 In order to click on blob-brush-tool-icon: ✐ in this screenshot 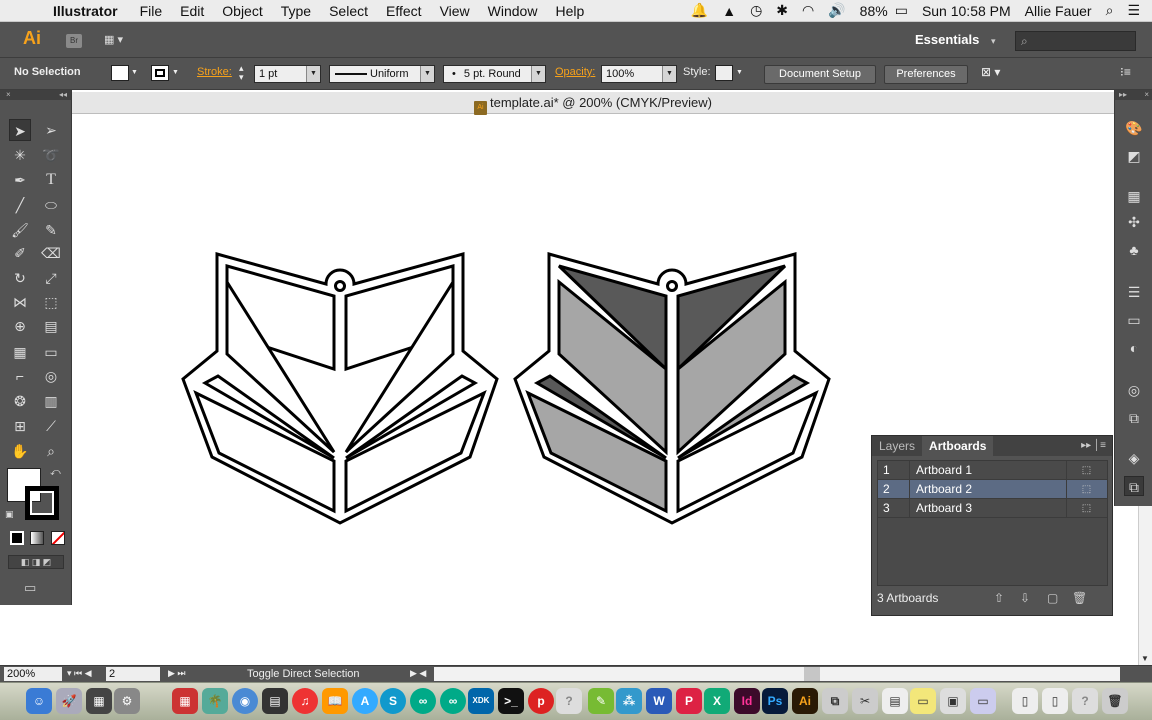, I will do `click(20, 253)`.